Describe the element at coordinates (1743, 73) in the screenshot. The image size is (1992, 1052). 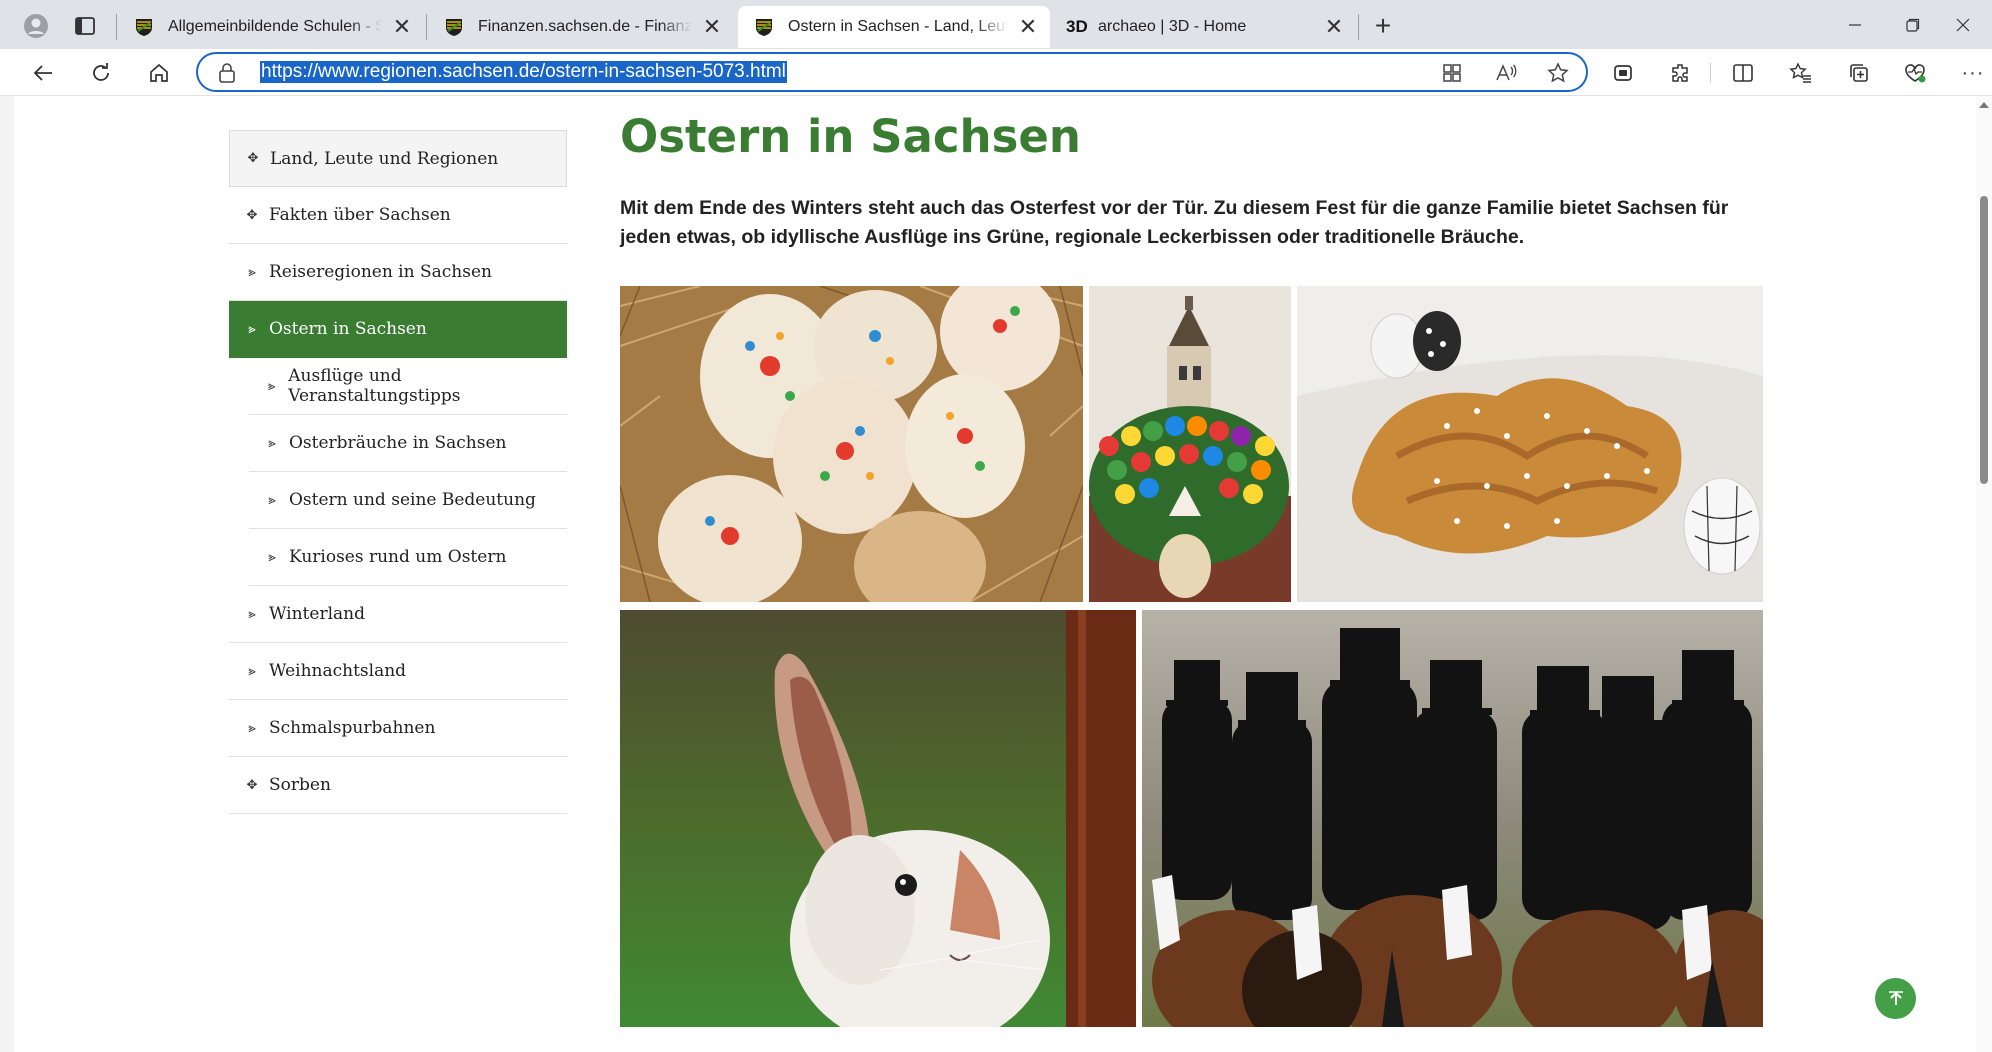
I see `split-screen-icon` at that location.